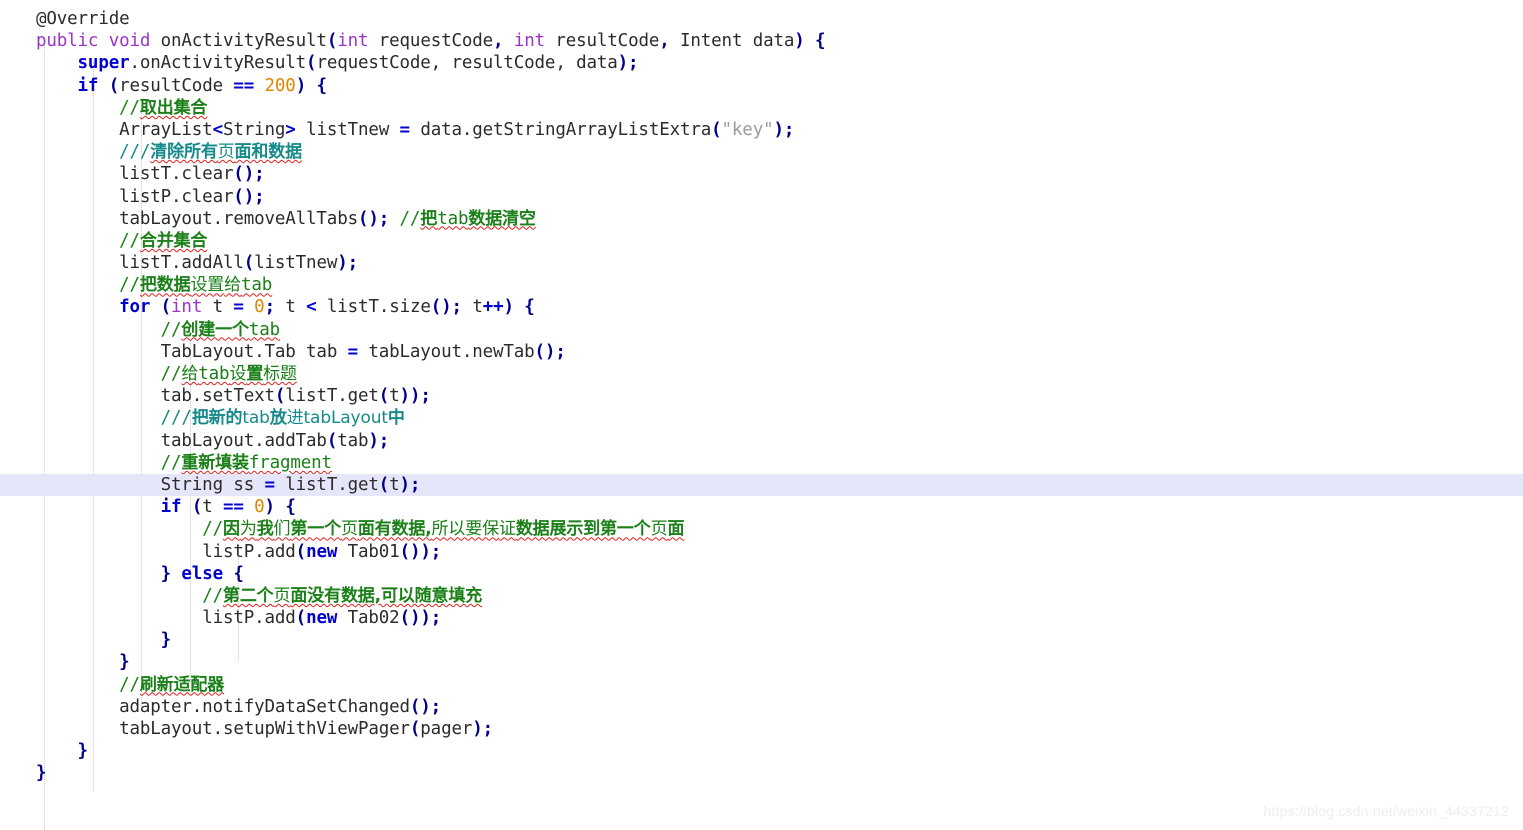 The height and width of the screenshot is (830, 1523). What do you see at coordinates (761, 507) in the screenshot?
I see `code-line: if (t == 0) {` at bounding box center [761, 507].